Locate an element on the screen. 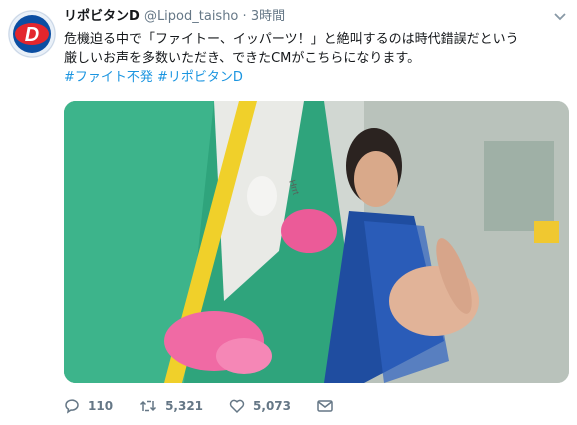 Image resolution: width=577 pixels, height=425 pixels. envelope-icon is located at coordinates (325, 406).